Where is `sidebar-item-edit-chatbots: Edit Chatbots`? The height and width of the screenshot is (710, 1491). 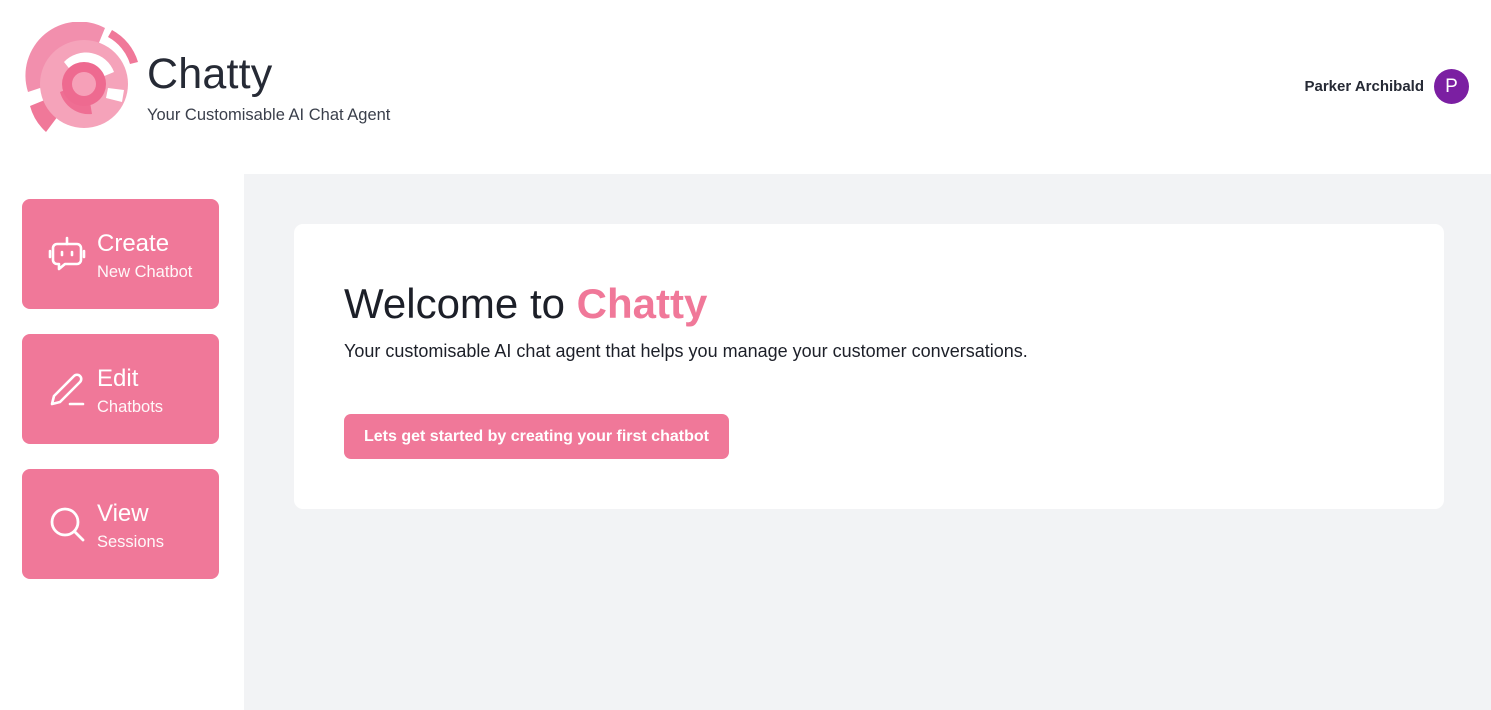
sidebar-item-edit-chatbots: Edit Chatbots is located at coordinates (120, 389).